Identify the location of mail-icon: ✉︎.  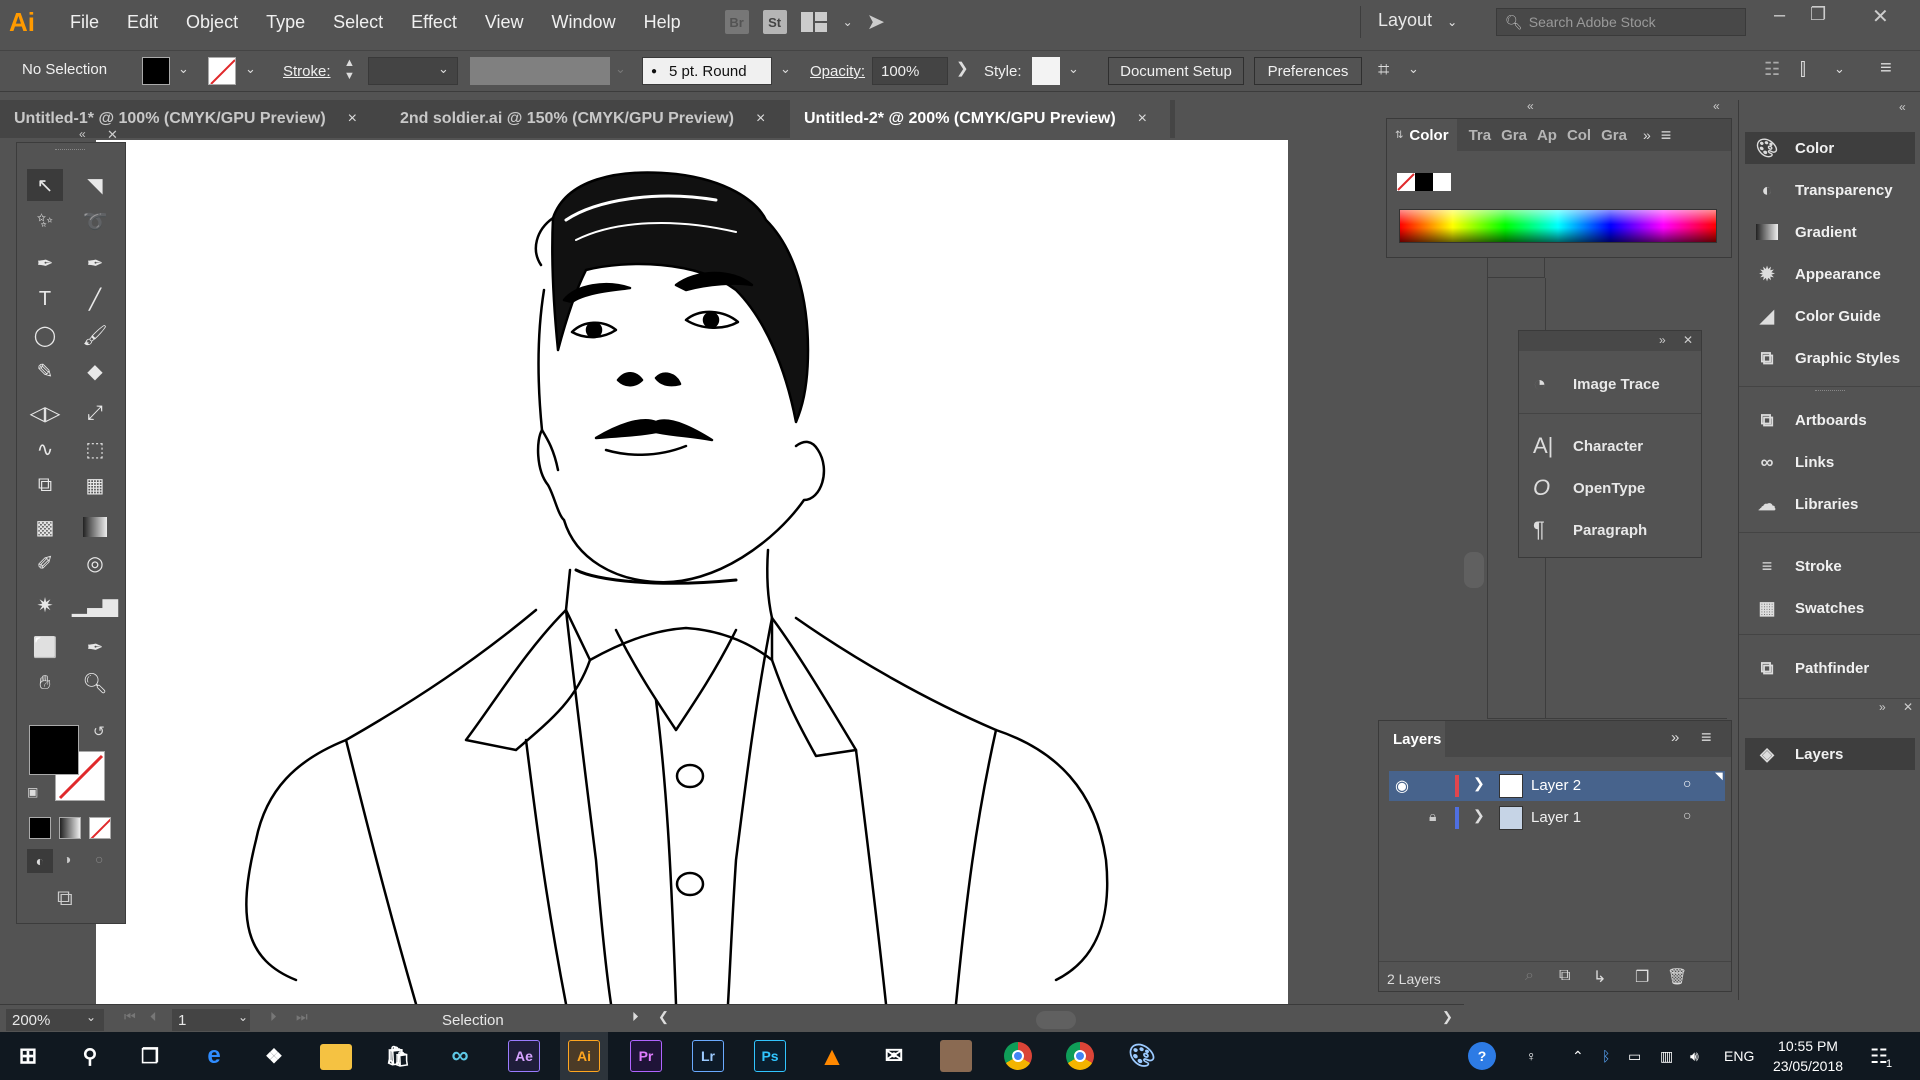
(894, 1056).